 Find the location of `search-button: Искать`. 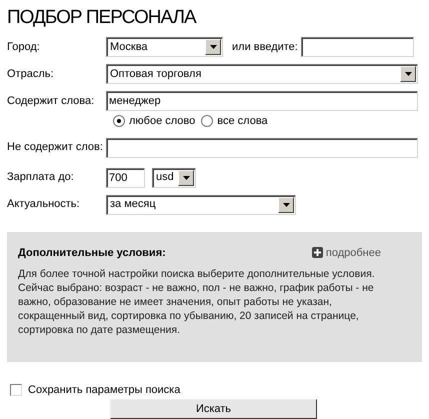

search-button: Искать is located at coordinates (213, 409).